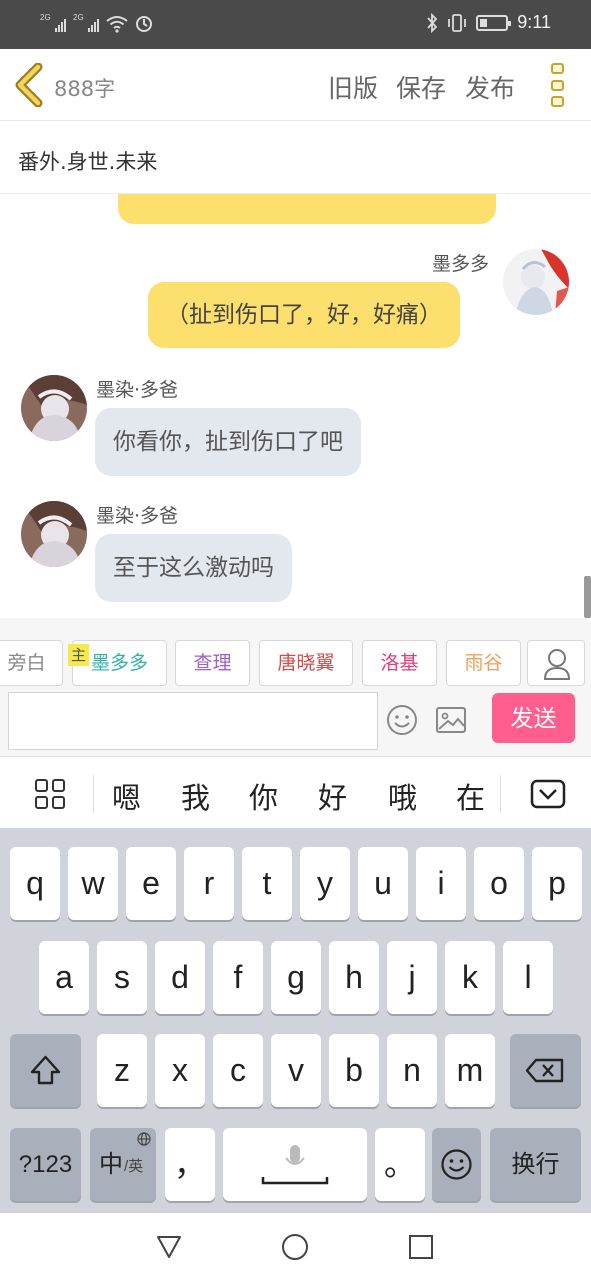  What do you see at coordinates (151, 883) in the screenshot?
I see `key-e: e` at bounding box center [151, 883].